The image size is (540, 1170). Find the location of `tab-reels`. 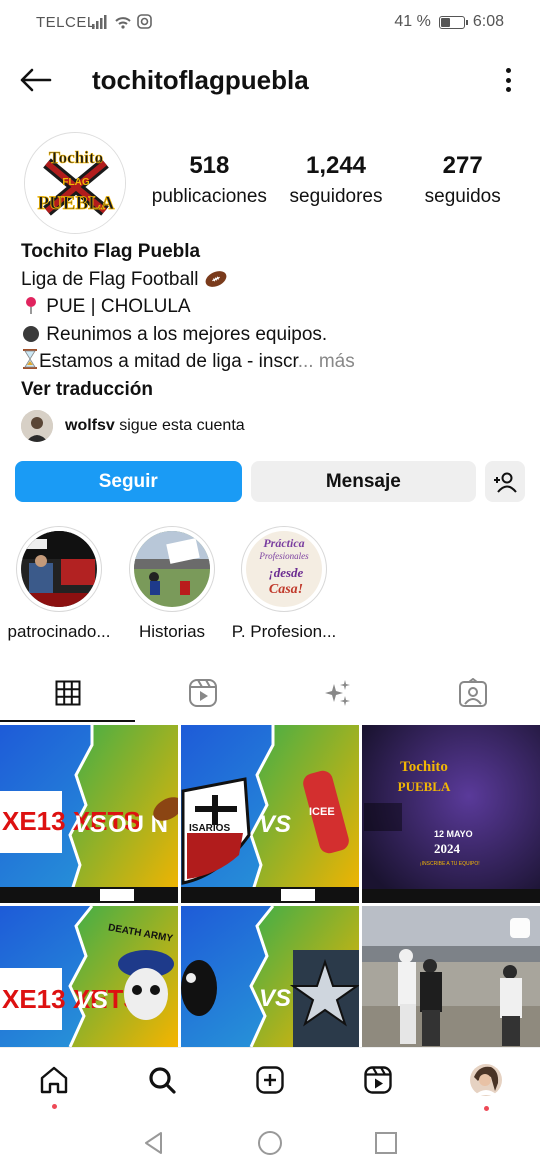

tab-reels is located at coordinates (202, 693).